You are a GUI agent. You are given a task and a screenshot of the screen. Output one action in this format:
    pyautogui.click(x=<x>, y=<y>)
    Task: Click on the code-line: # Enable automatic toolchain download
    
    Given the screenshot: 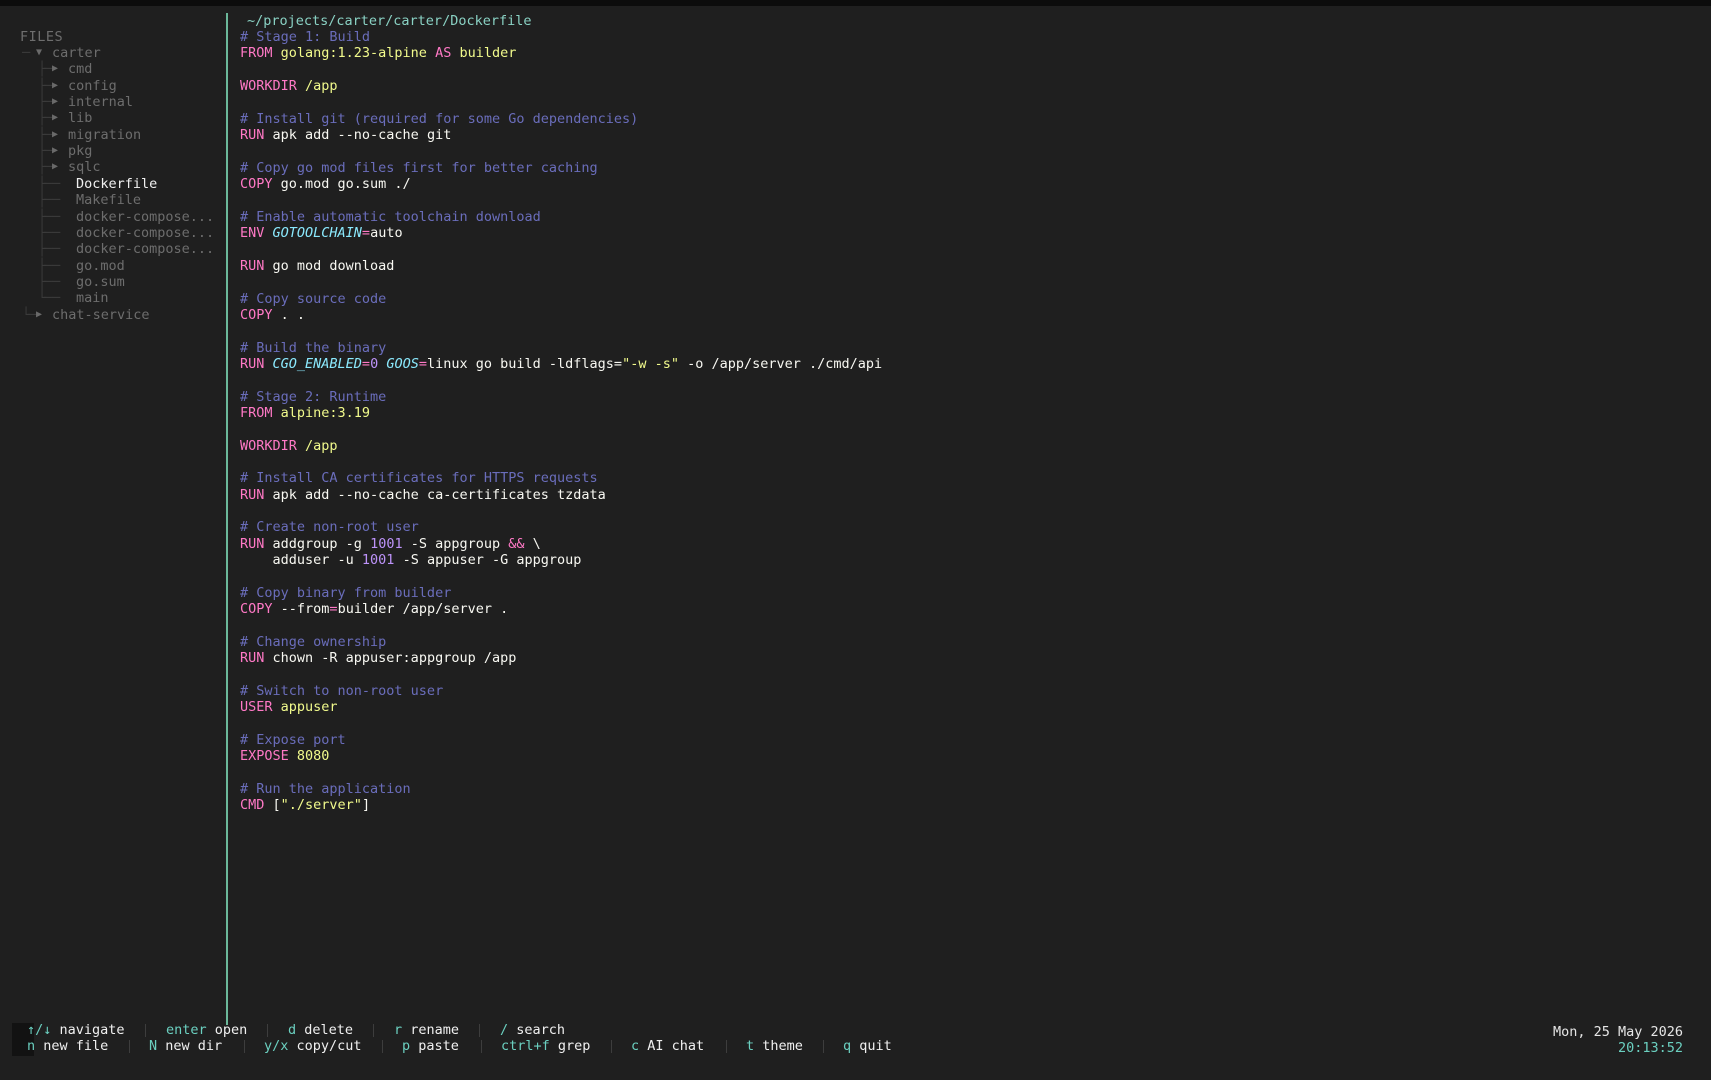 What is the action you would take?
    pyautogui.click(x=561, y=217)
    